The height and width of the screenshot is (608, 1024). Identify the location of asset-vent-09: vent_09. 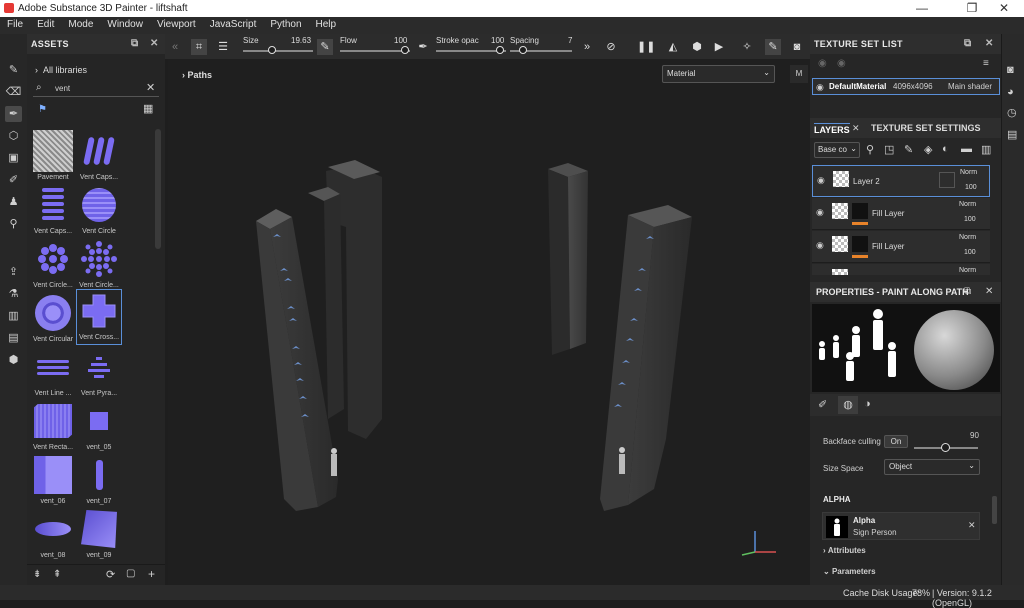
(99, 533).